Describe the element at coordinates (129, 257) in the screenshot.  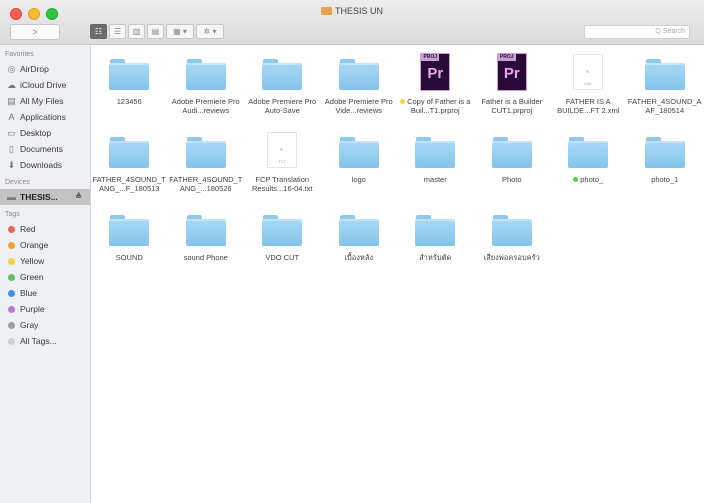
I see `file-name: SOUND` at that location.